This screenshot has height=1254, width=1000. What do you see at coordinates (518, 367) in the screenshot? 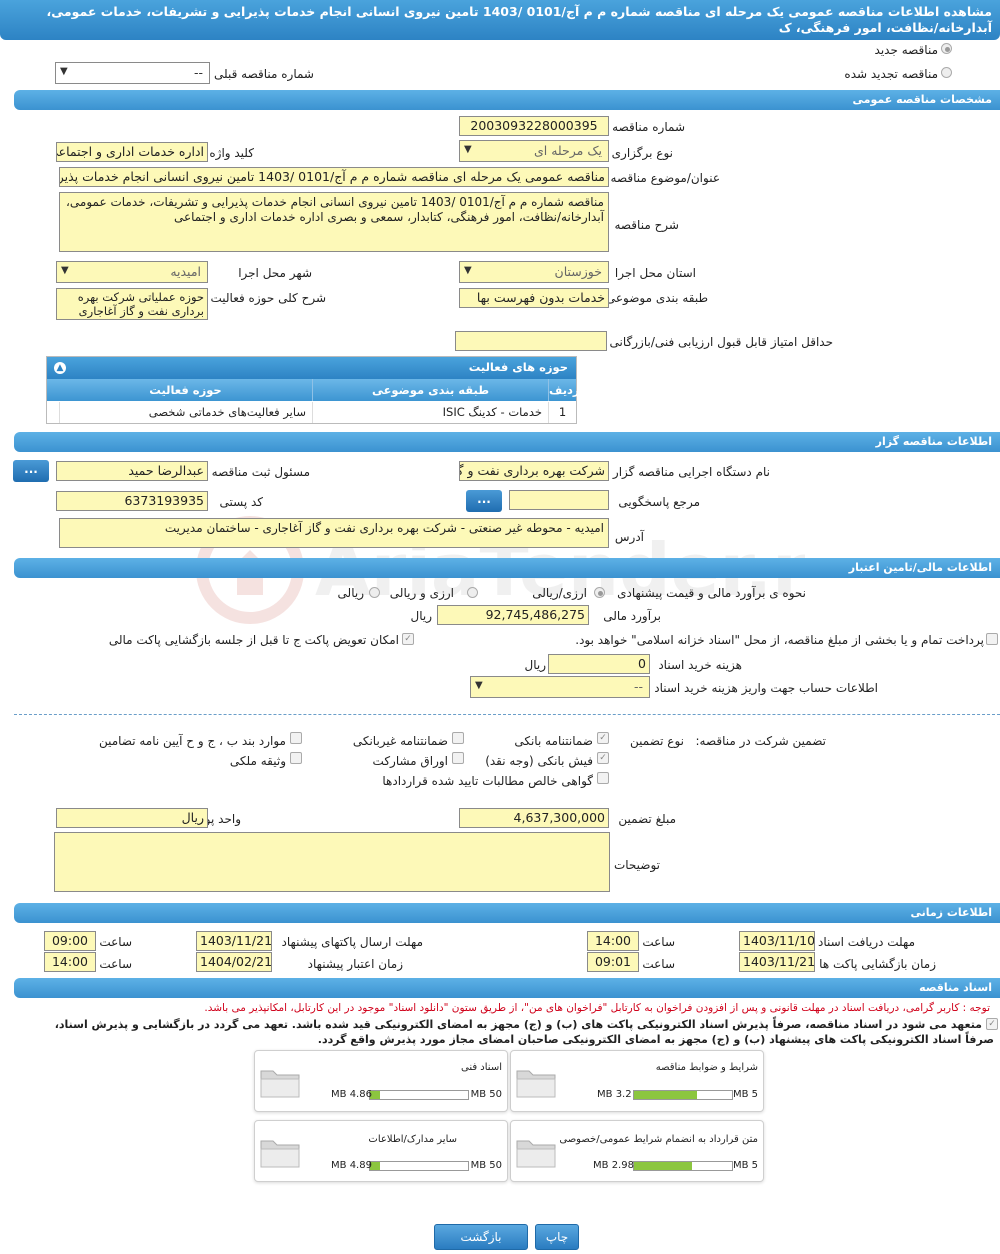
I see `activity-table-title-text: حوزه های فعالیت` at bounding box center [518, 367].